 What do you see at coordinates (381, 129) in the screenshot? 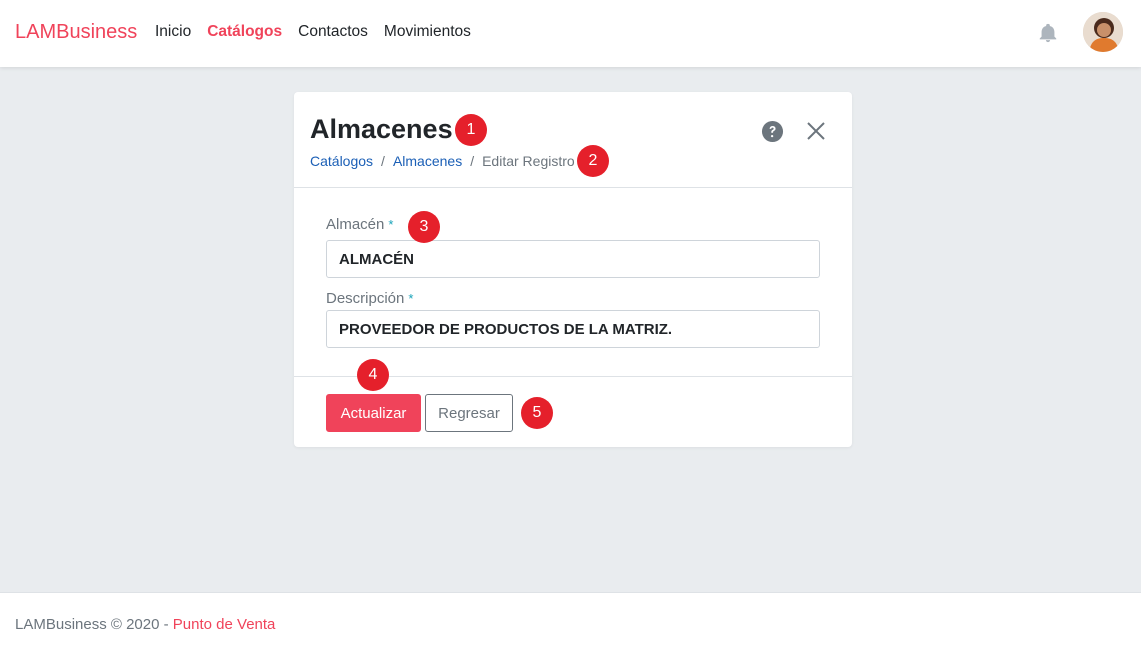
I see `page-title: Almacenes` at bounding box center [381, 129].